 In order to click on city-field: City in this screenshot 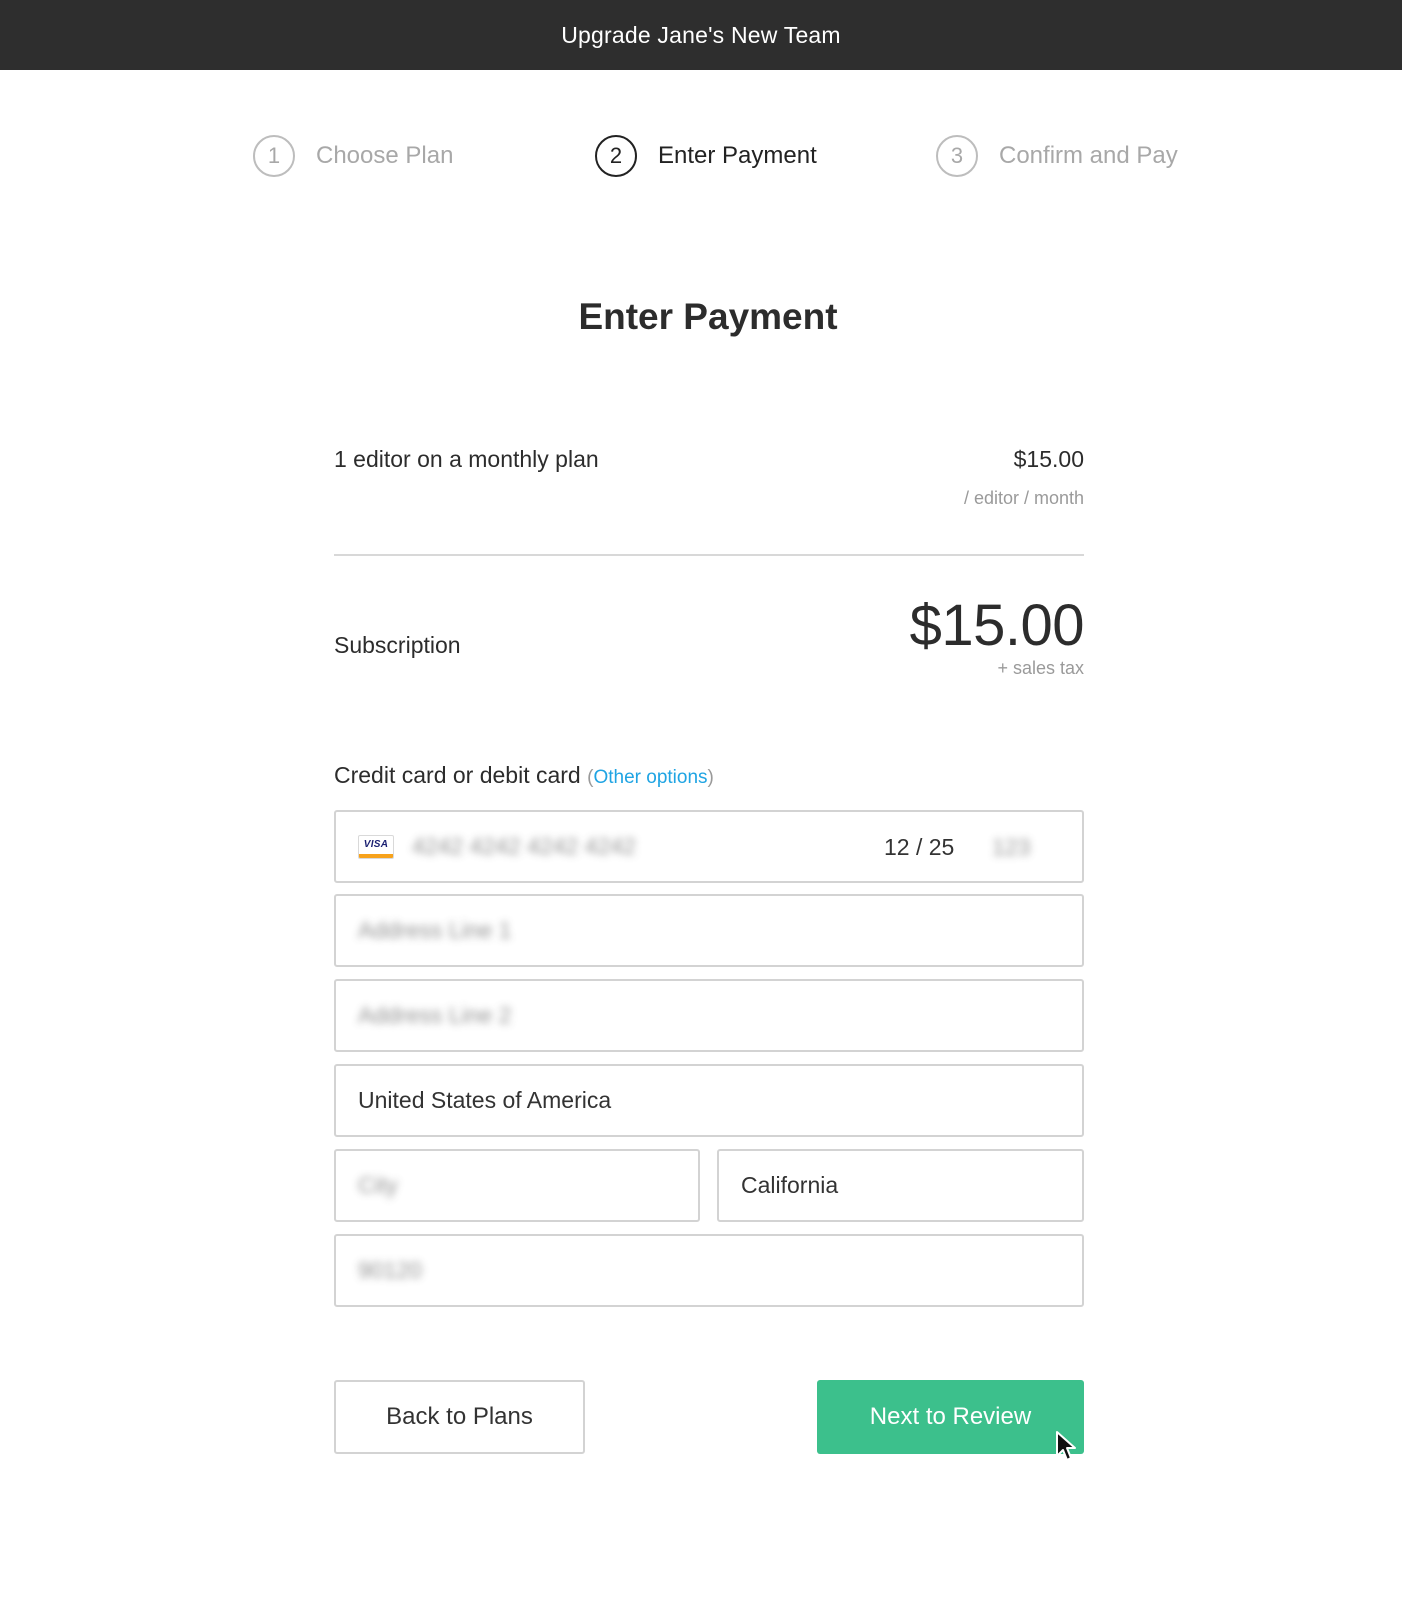, I will do `click(517, 1185)`.